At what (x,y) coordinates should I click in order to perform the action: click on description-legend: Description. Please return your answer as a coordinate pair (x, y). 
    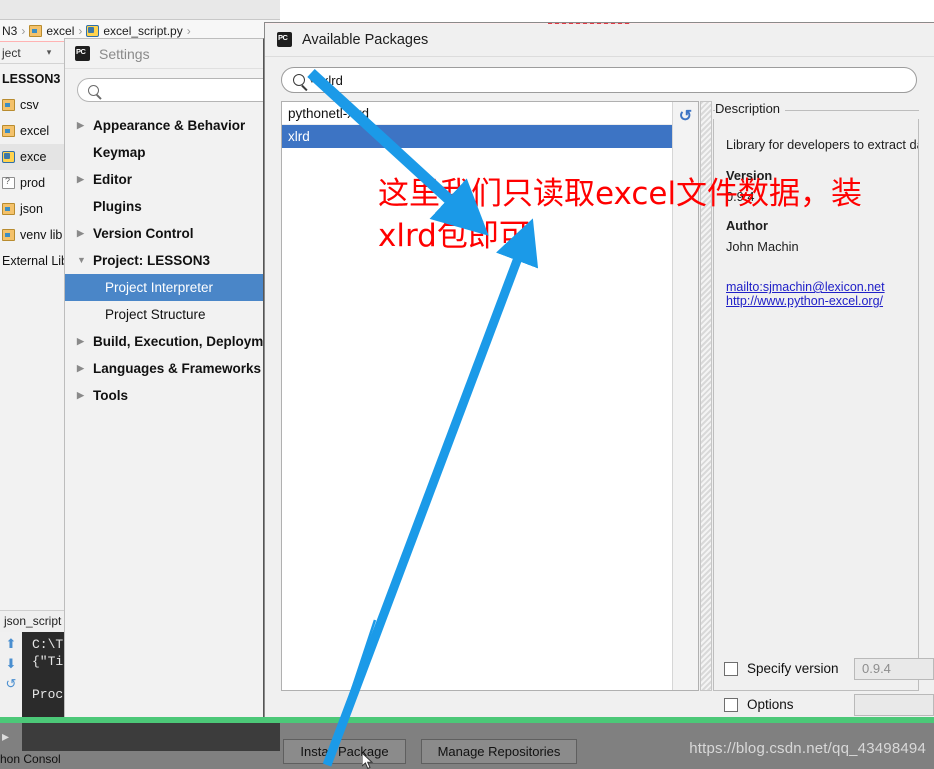
    Looking at the image, I should click on (816, 110).